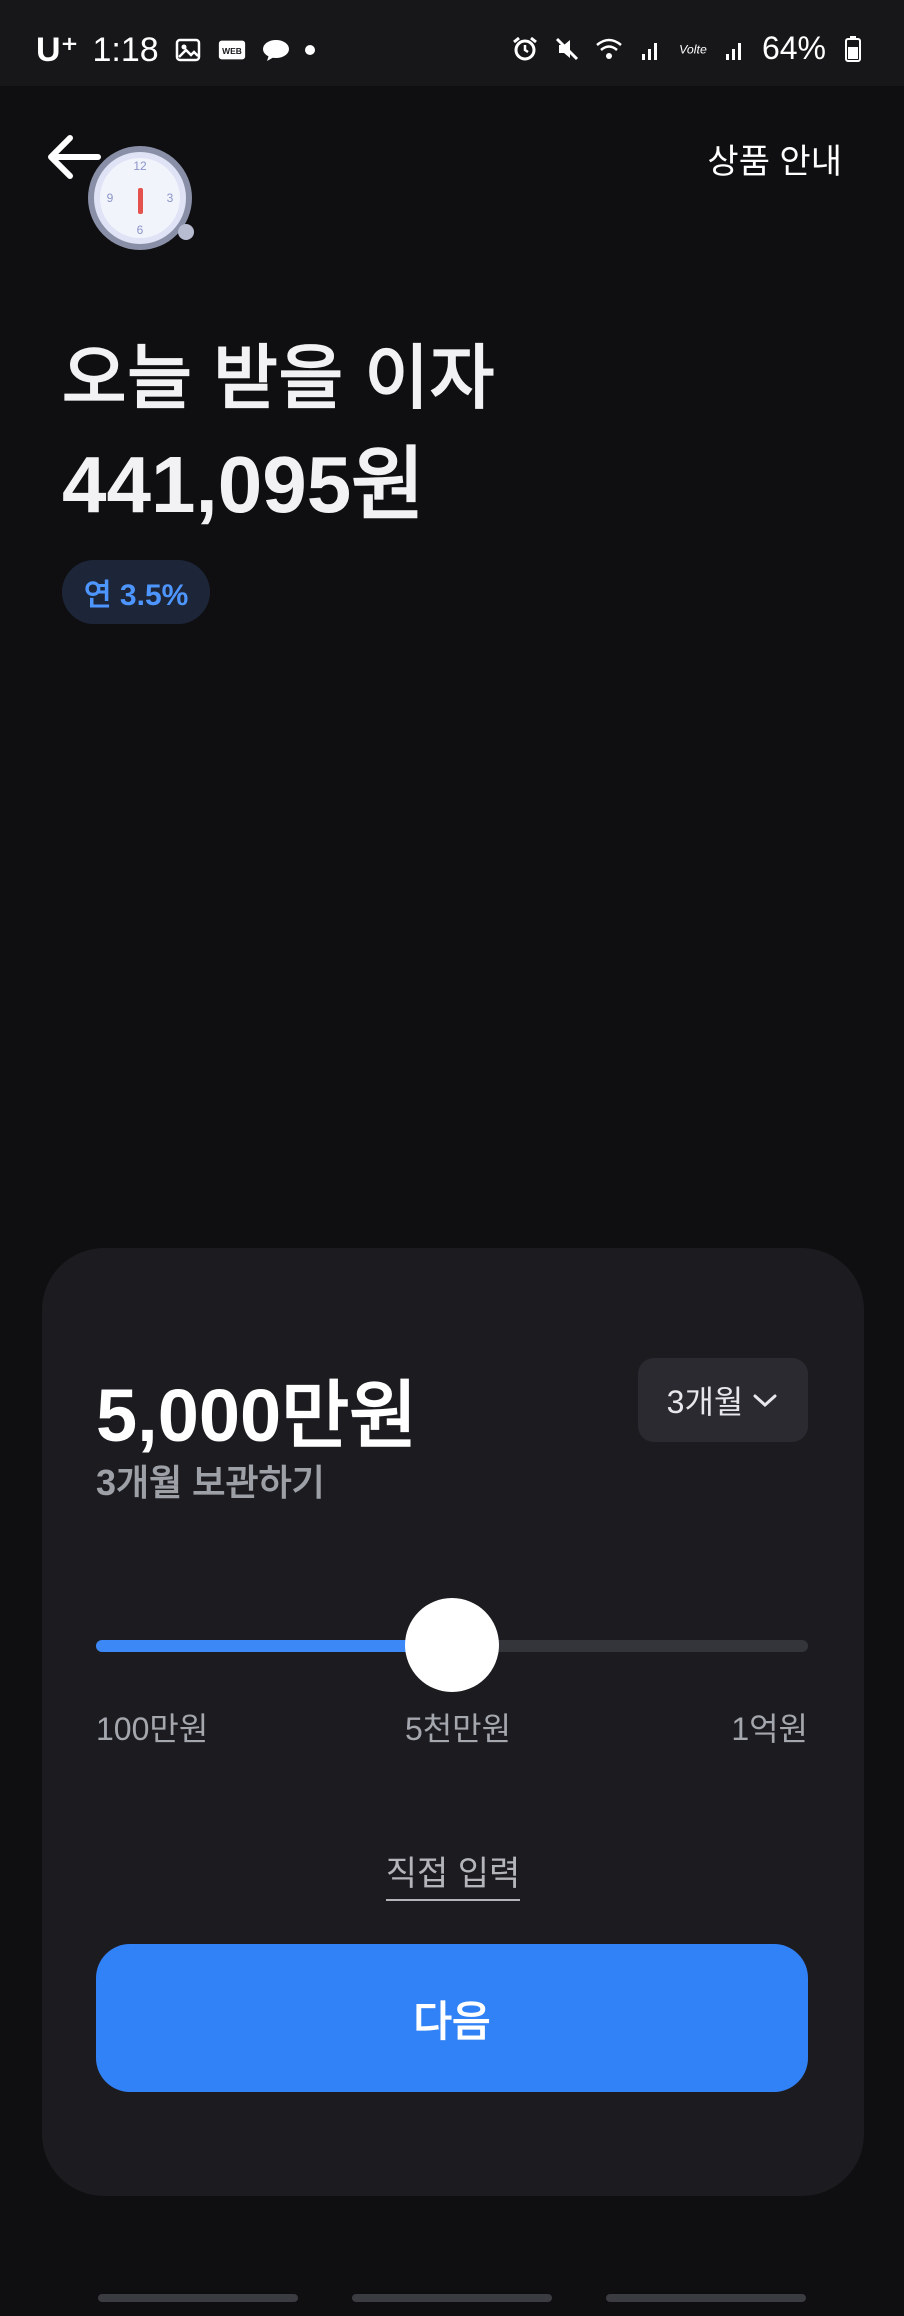 Image resolution: width=904 pixels, height=2316 pixels. I want to click on webtoon-icon: WEB, so click(232, 50).